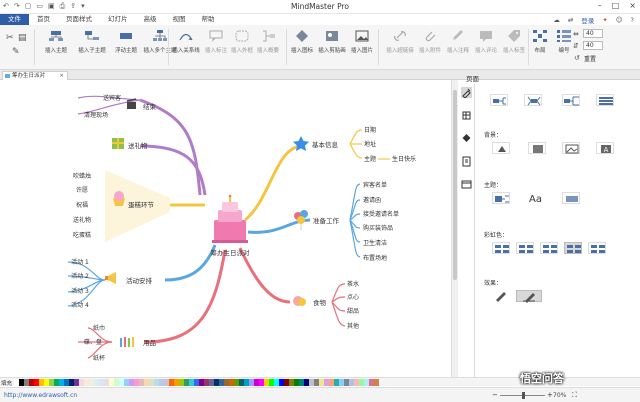 Image resolution: width=640 pixels, height=402 pixels. What do you see at coordinates (550, 395) in the screenshot?
I see `zoom-in-icon: +` at bounding box center [550, 395].